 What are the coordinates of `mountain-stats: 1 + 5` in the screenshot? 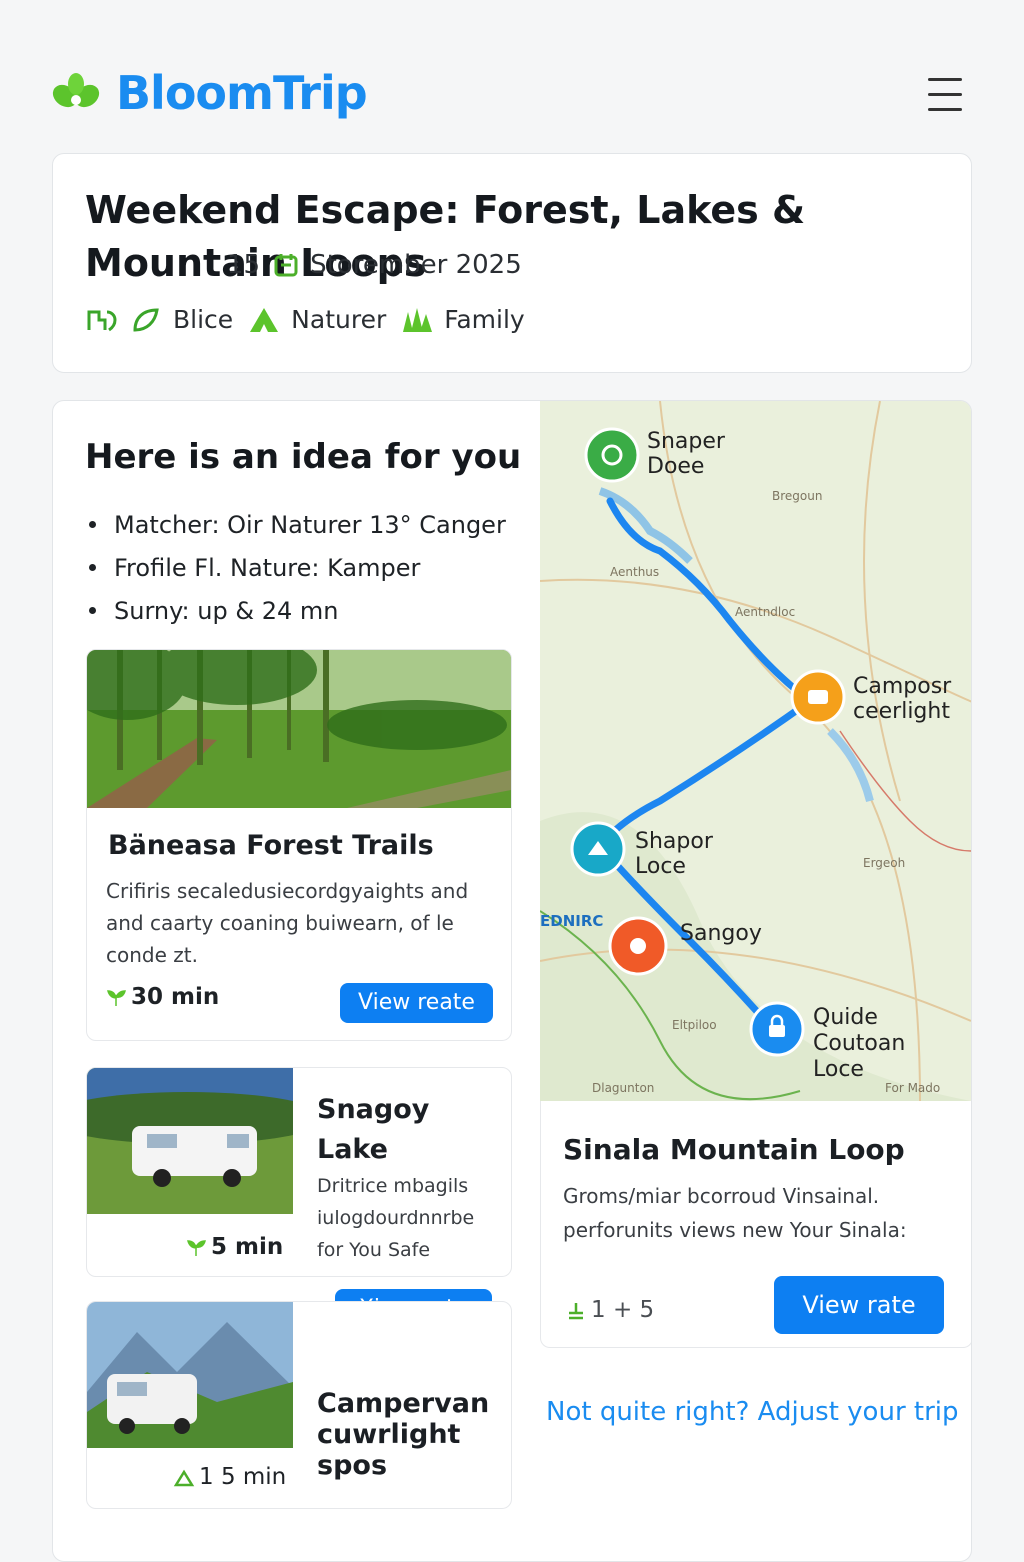 It's located at (609, 1310).